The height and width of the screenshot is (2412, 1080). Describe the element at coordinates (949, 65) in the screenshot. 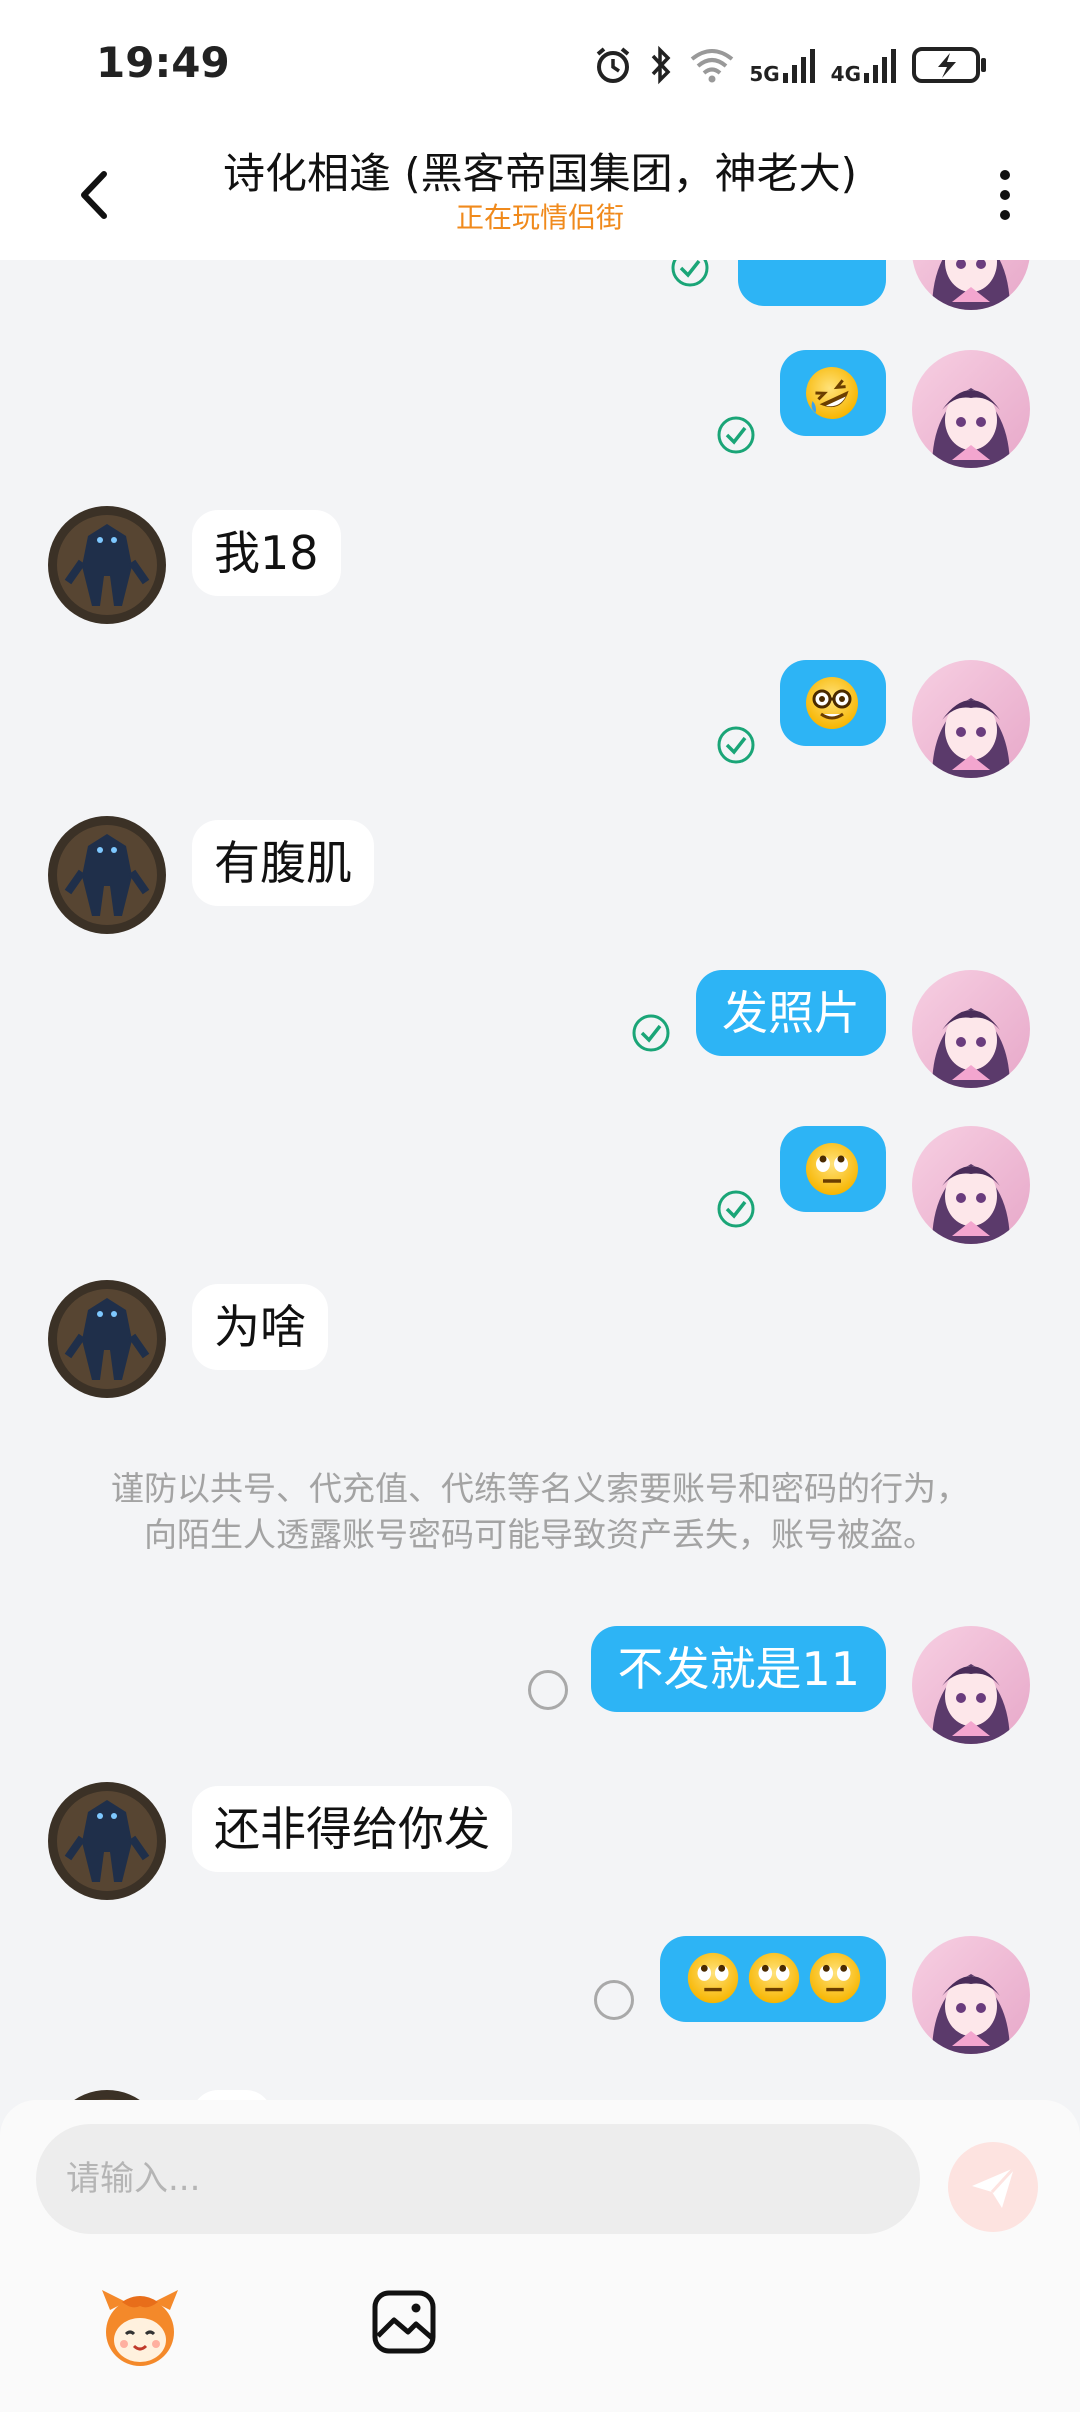

I see `battery-charging-icon` at that location.